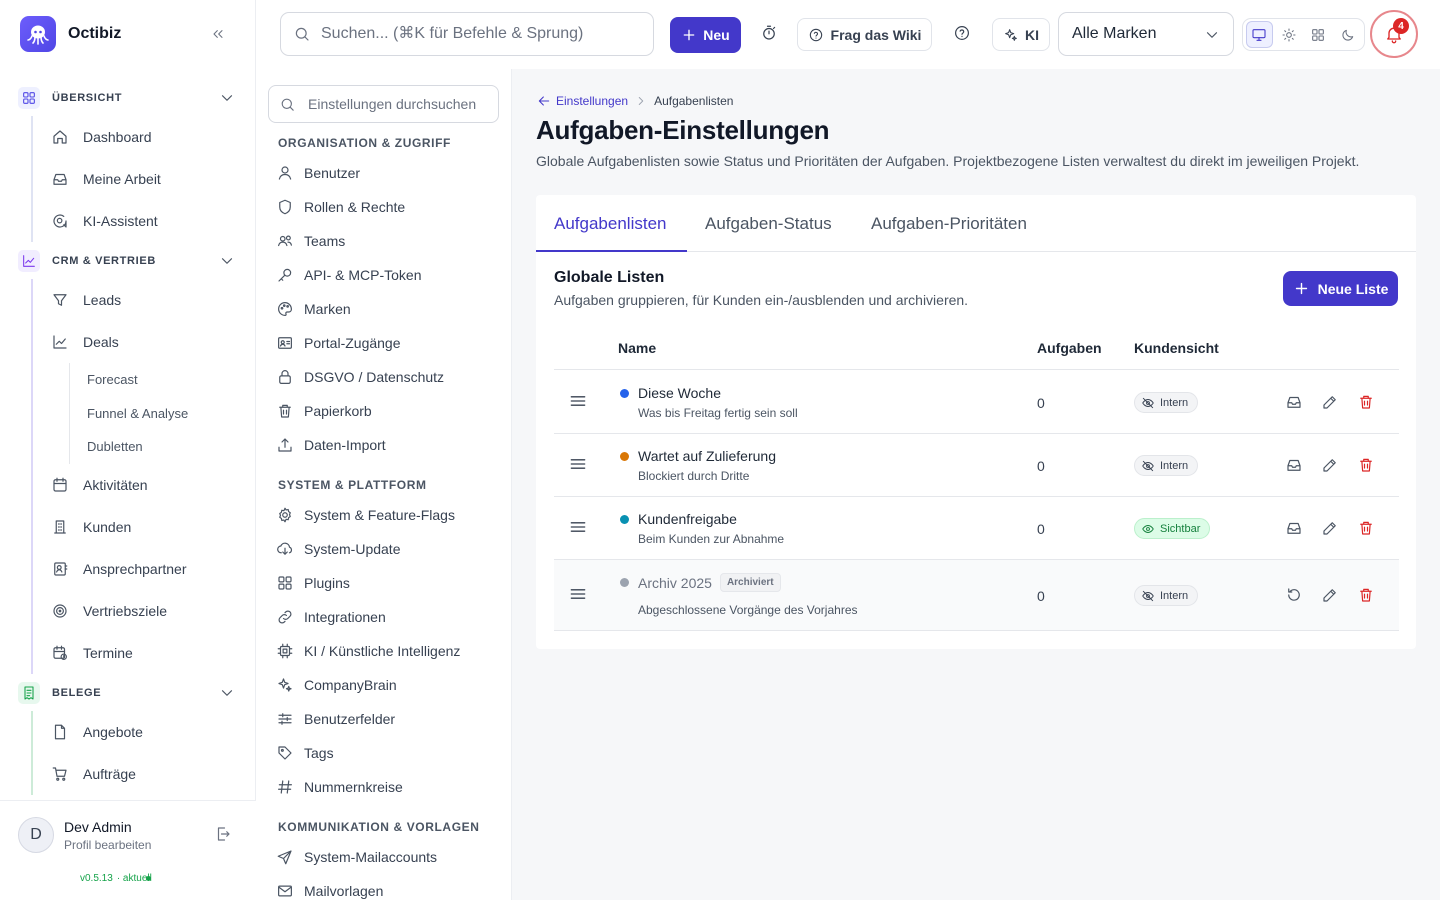 The height and width of the screenshot is (900, 1440). Describe the element at coordinates (144, 221) in the screenshot. I see `sidebar-item-ki-assistent: KI-Assistent` at that location.